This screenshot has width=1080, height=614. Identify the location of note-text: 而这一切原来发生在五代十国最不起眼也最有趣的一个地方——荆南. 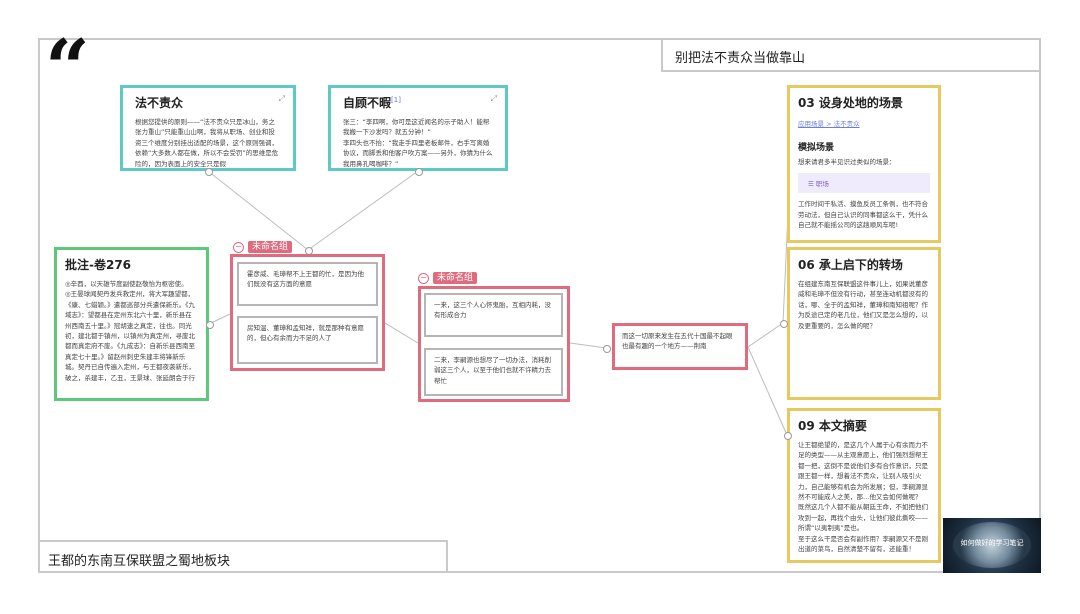
(677, 341).